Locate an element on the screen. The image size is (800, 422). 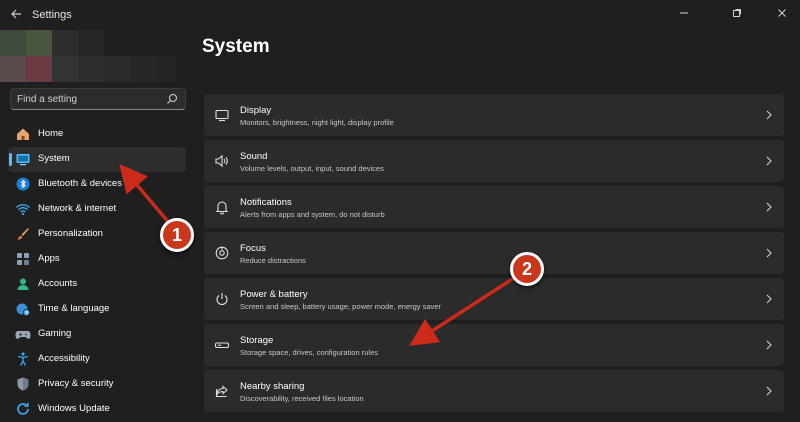
selection-indicator is located at coordinates (10, 159).